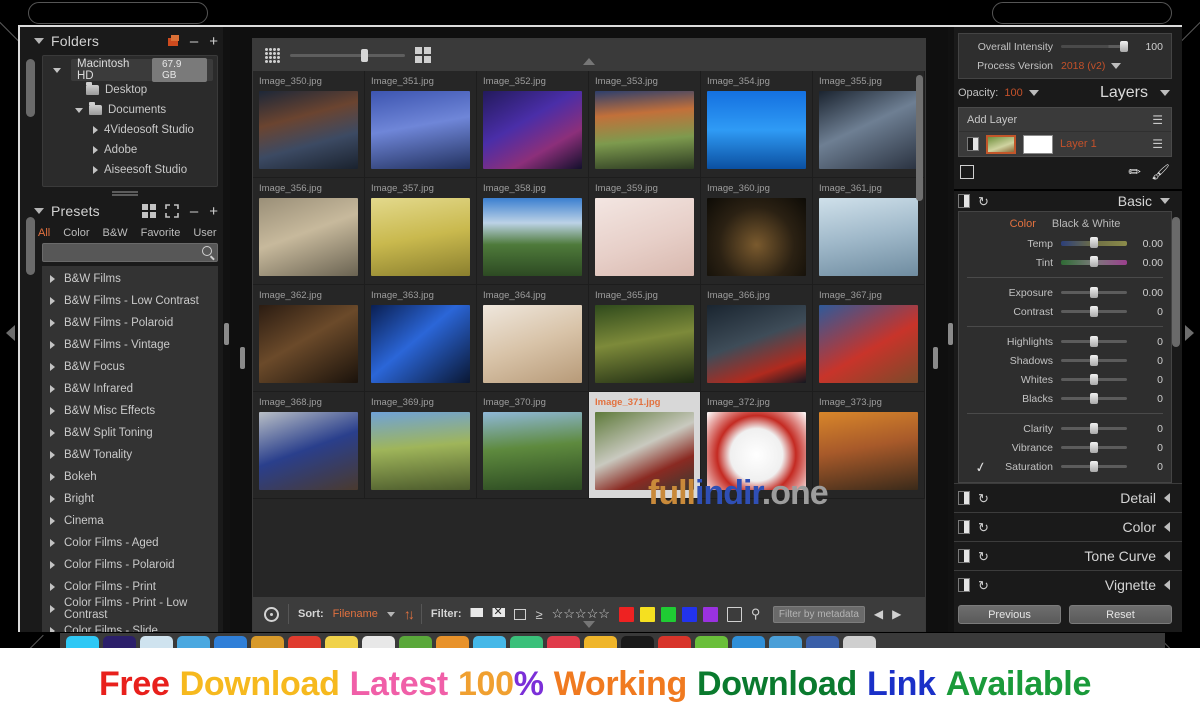 This screenshot has width=1200, height=720. What do you see at coordinates (1065, 497) in the screenshot?
I see `section-header-detail: ↻ Detail` at bounding box center [1065, 497].